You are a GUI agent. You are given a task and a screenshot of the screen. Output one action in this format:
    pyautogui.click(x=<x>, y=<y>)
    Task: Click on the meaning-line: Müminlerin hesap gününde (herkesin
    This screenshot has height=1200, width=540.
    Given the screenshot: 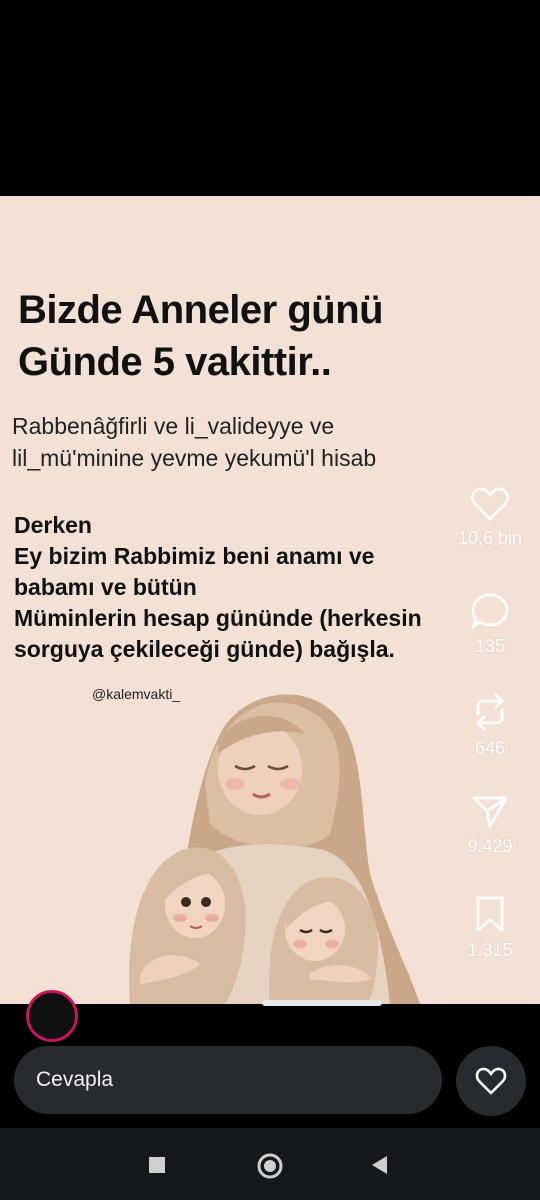 What is the action you would take?
    pyautogui.click(x=218, y=618)
    